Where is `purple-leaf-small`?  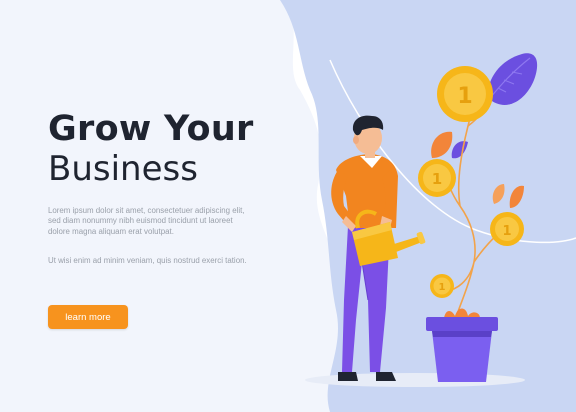
purple-leaf-small is located at coordinates (459, 150).